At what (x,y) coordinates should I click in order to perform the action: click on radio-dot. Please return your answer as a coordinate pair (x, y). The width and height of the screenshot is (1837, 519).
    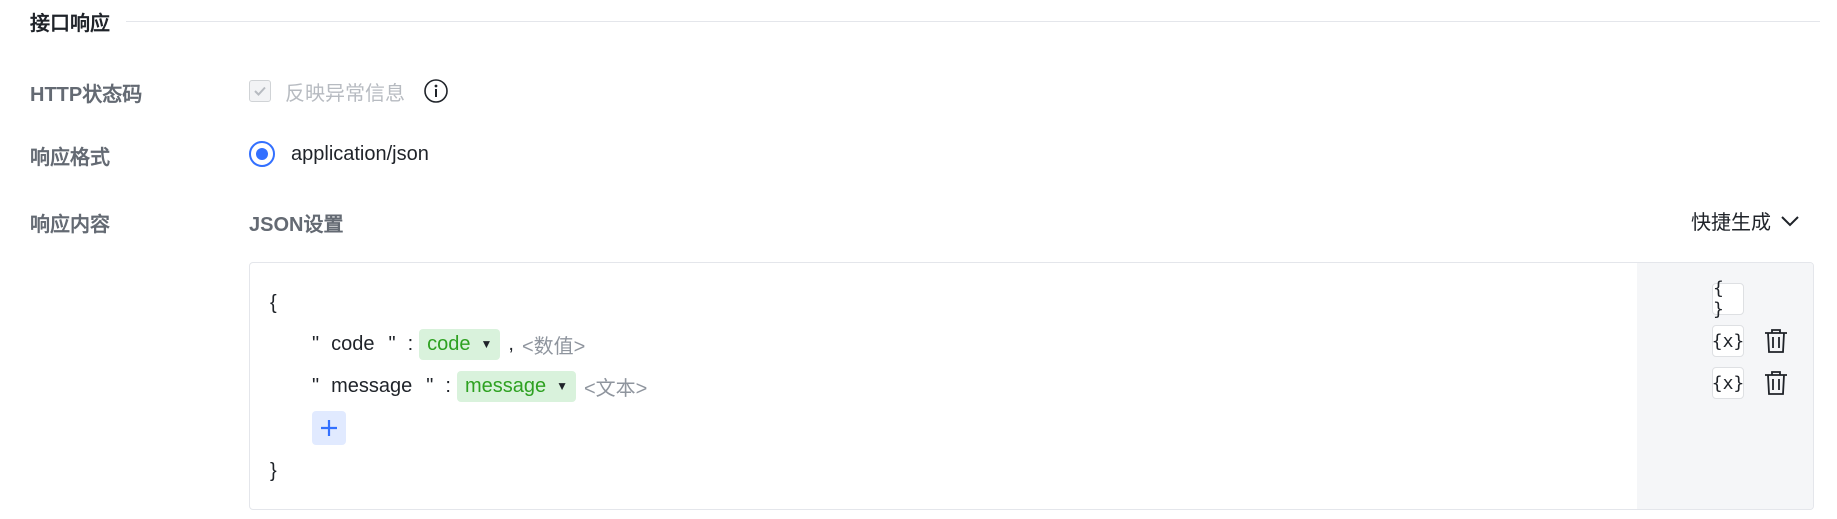
    Looking at the image, I should click on (262, 154).